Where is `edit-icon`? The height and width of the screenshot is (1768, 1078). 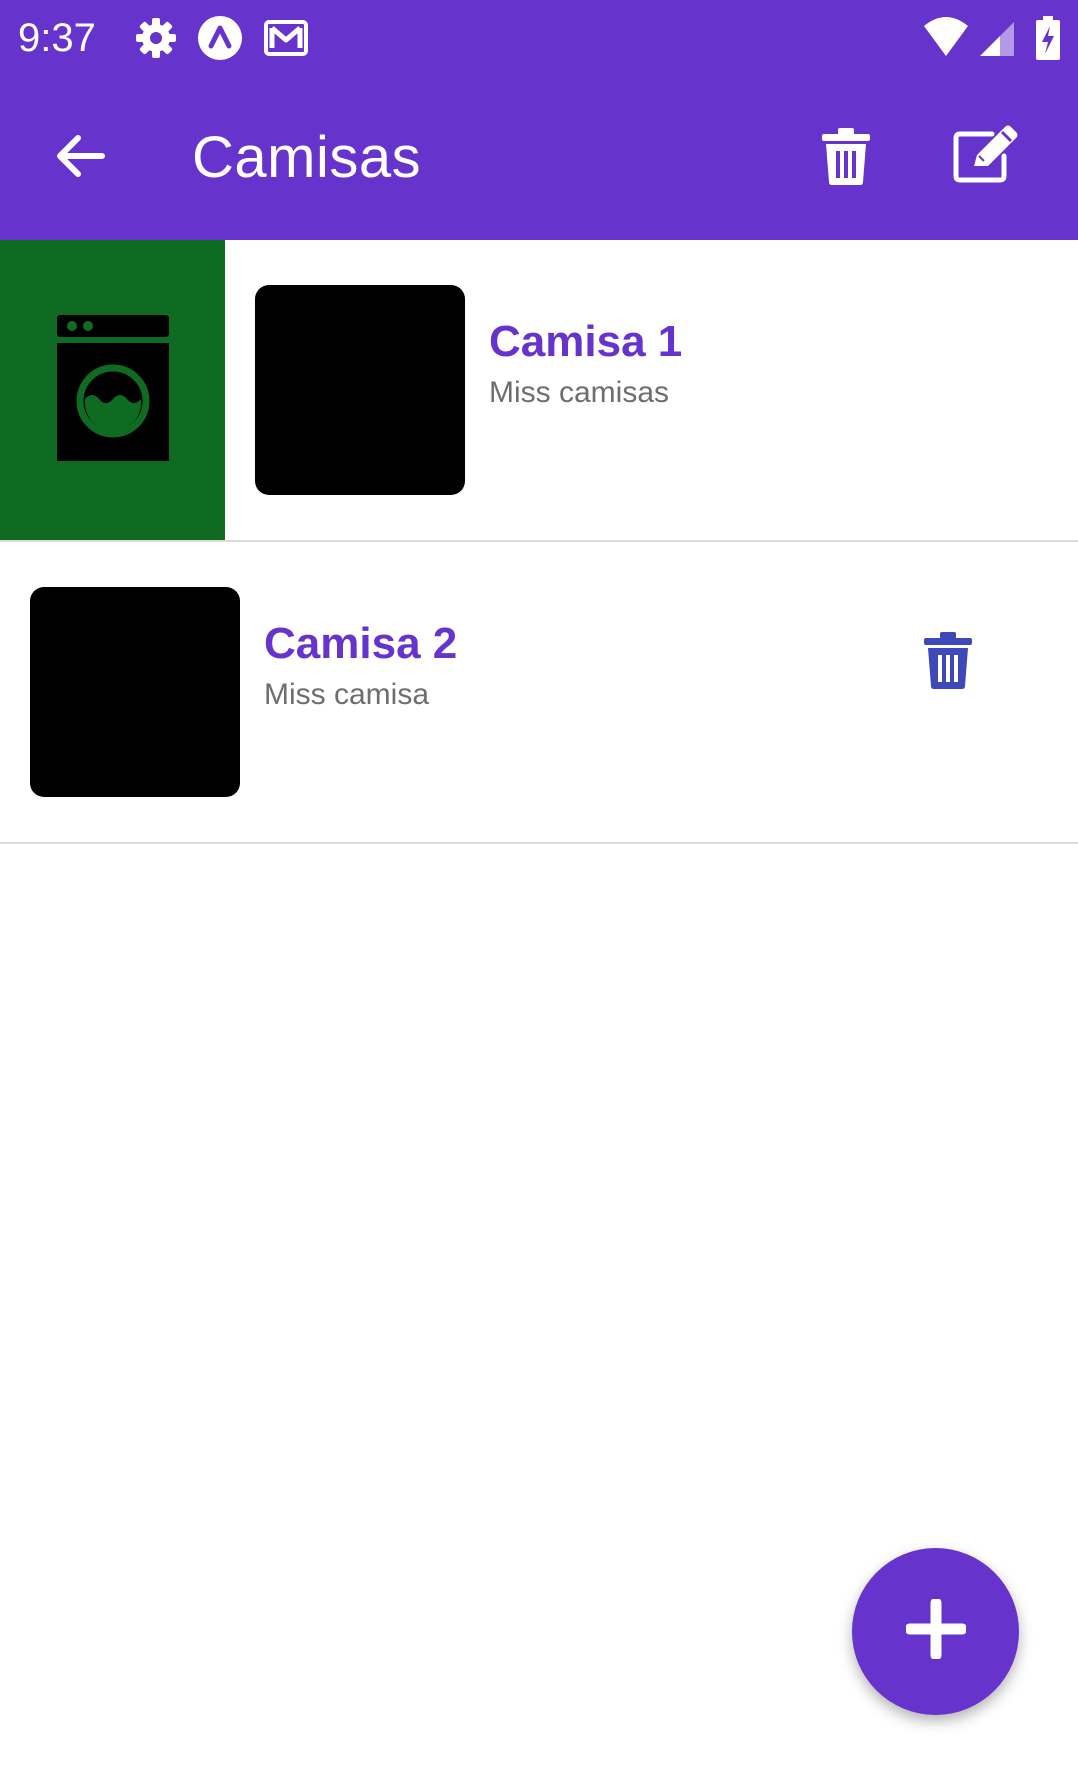
edit-icon is located at coordinates (986, 156).